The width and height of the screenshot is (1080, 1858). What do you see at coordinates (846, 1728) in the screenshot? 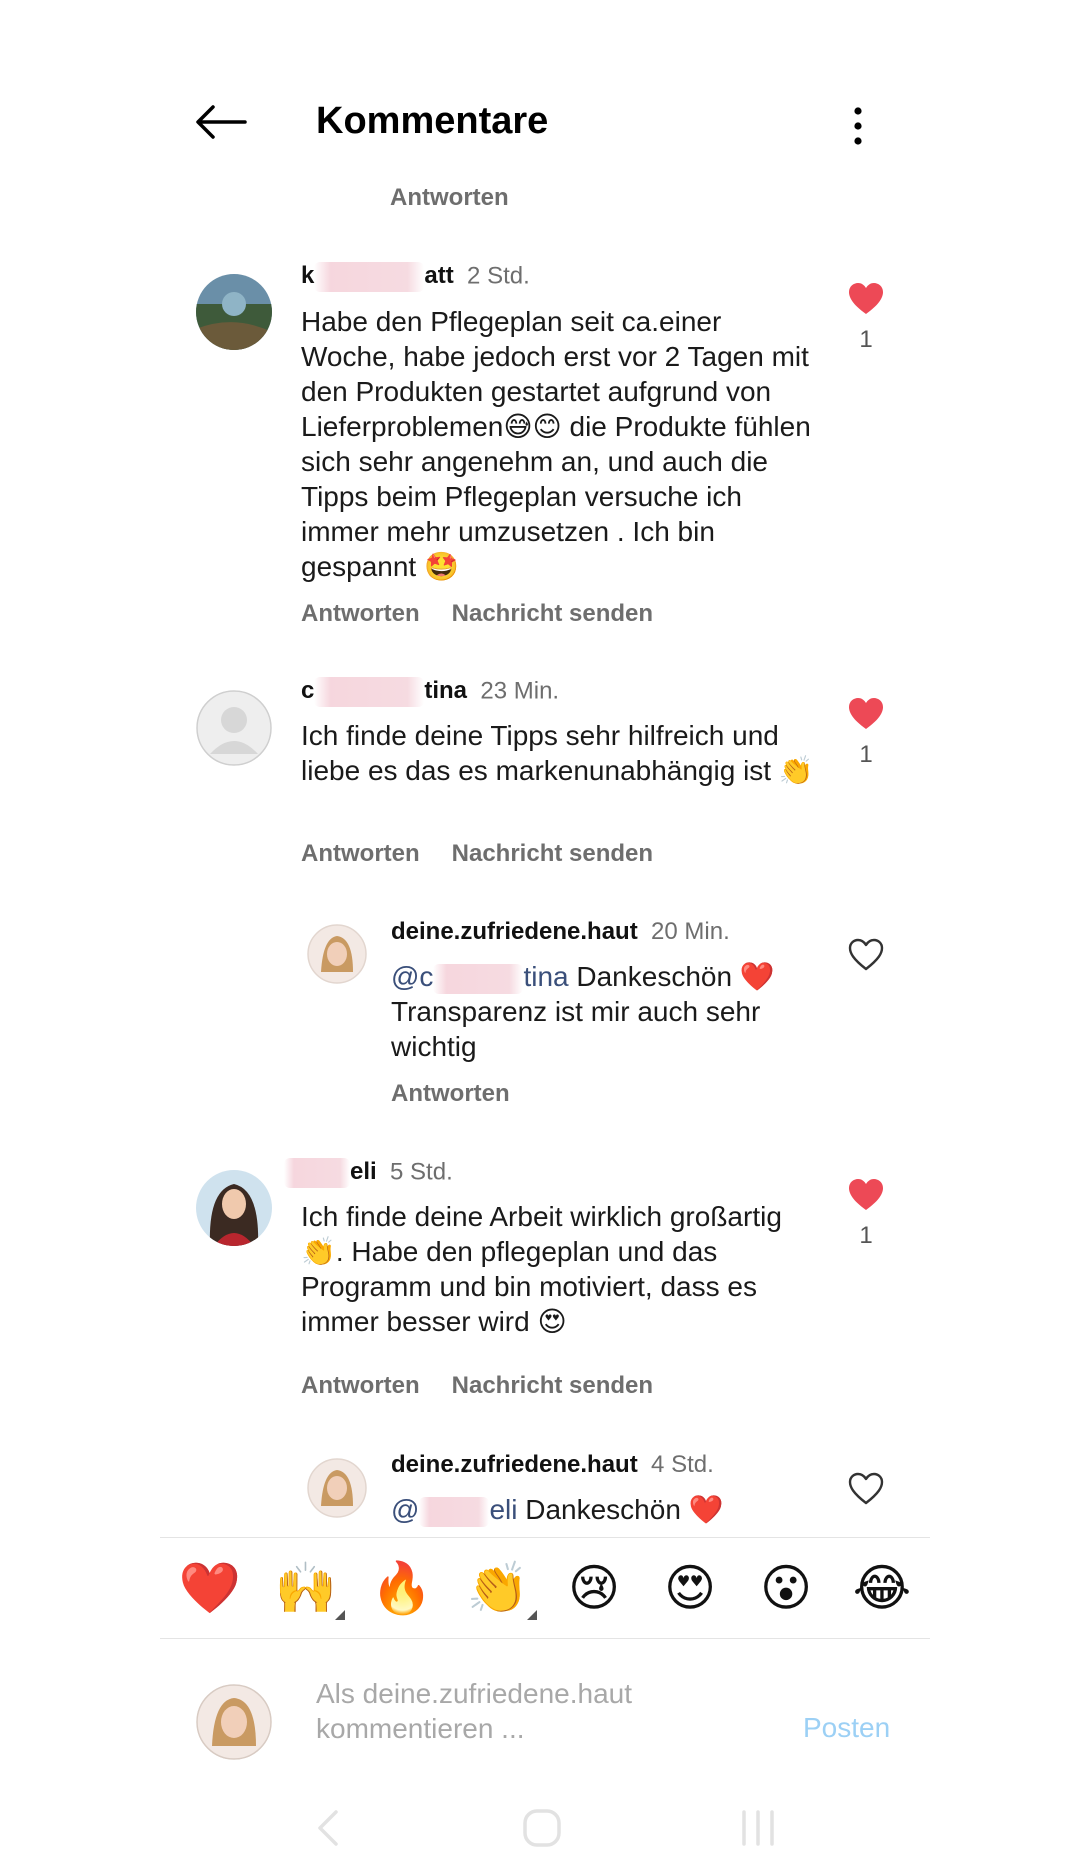
I see `post-button: Posten` at bounding box center [846, 1728].